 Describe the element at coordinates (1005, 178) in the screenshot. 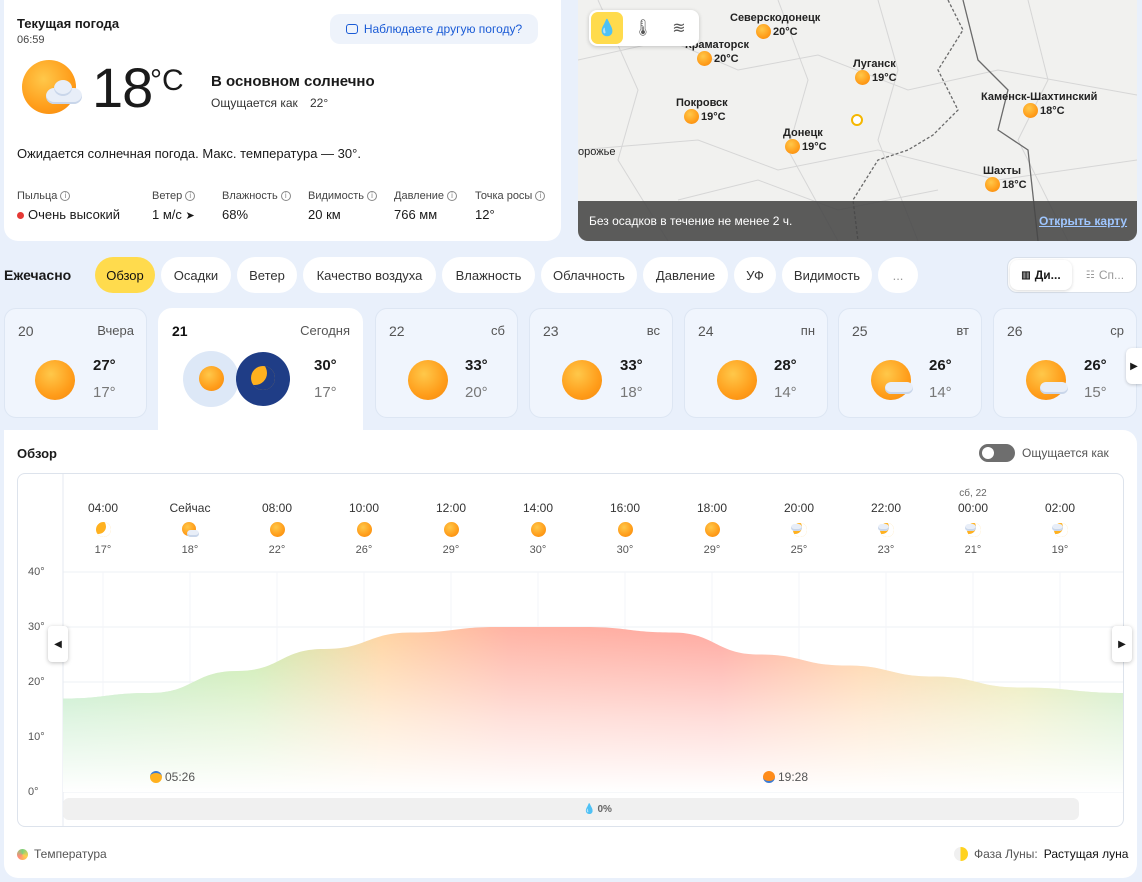

I see `map-city-shakhty: Шахты 18°C` at that location.